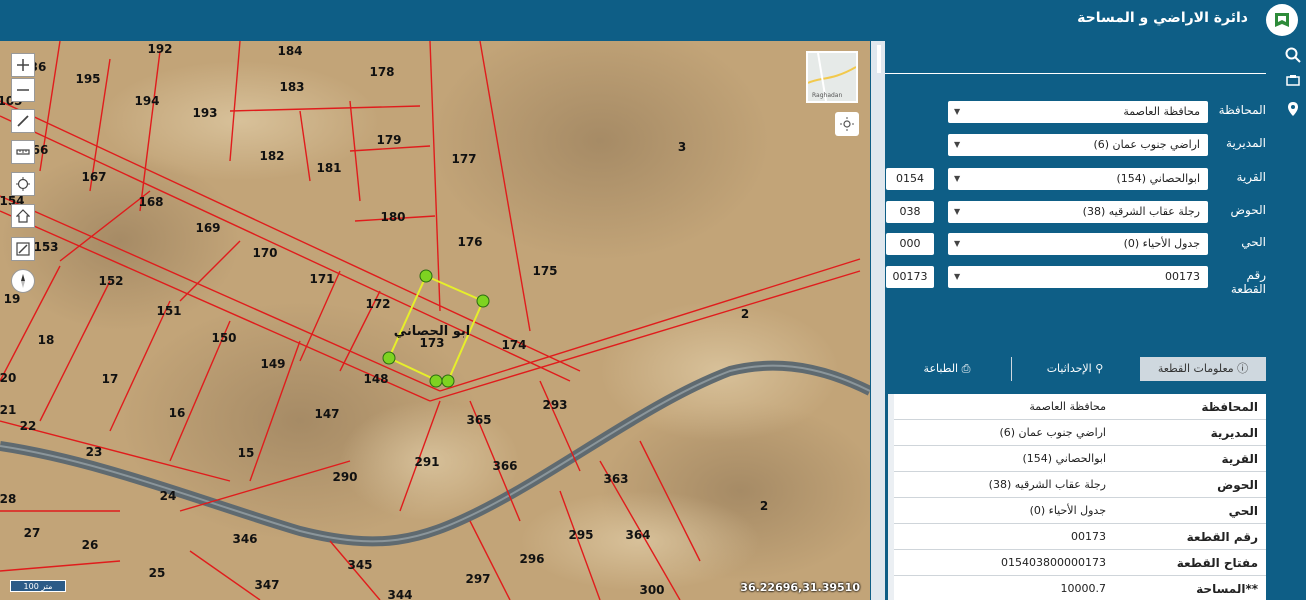 The height and width of the screenshot is (600, 1306). Describe the element at coordinates (1078, 212) in the screenshot. I see `basin-select: رجلة عقاب الشرقيه (38) ▼` at that location.